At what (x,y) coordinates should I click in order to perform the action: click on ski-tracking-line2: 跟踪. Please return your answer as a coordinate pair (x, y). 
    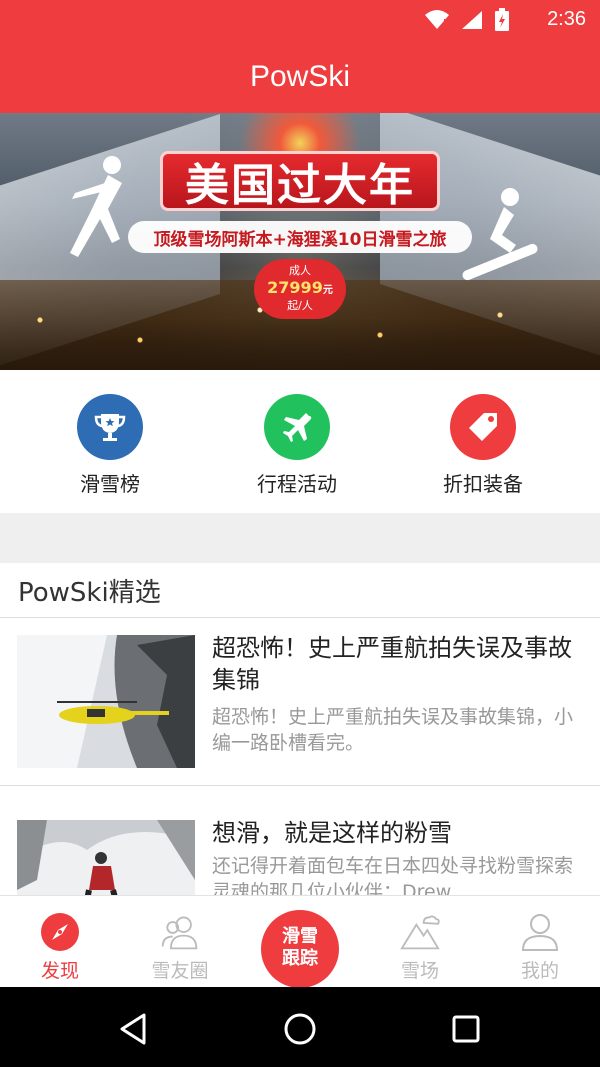
    Looking at the image, I should click on (300, 958).